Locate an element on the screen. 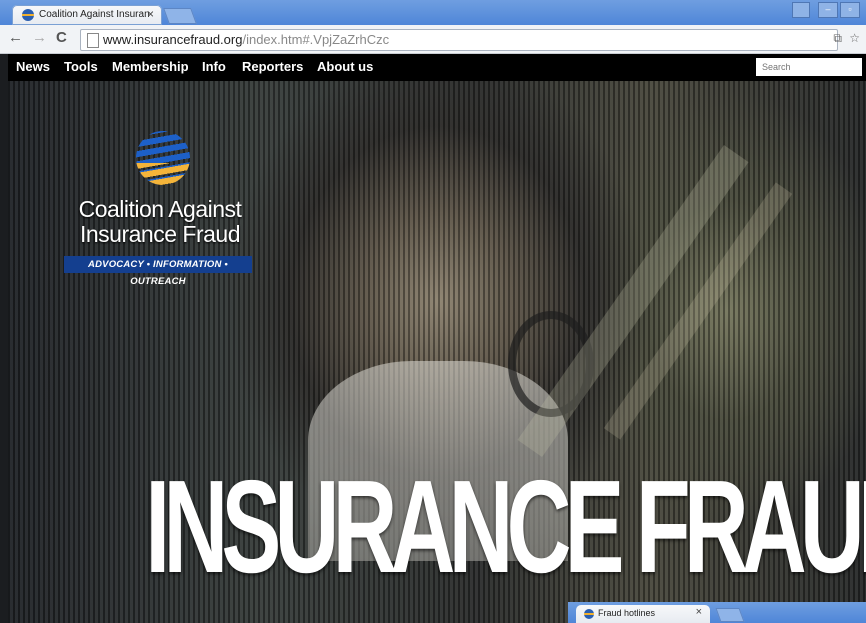 The image size is (866, 623). nav-reporters: Reporters is located at coordinates (272, 66).